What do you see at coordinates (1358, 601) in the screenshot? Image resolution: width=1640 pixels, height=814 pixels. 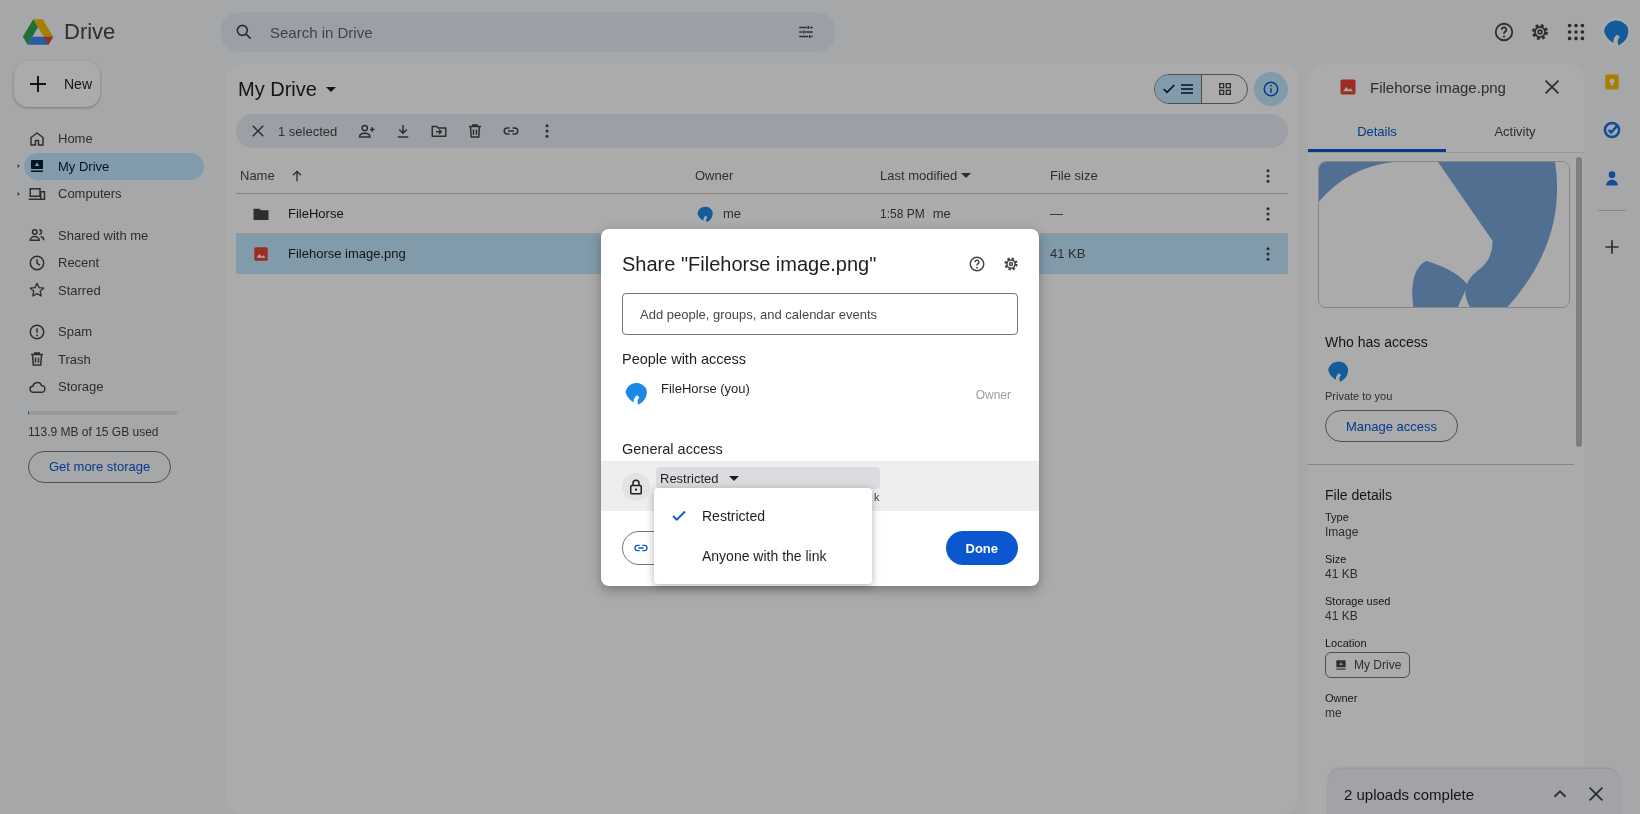 I see `field-label: Storage used` at bounding box center [1358, 601].